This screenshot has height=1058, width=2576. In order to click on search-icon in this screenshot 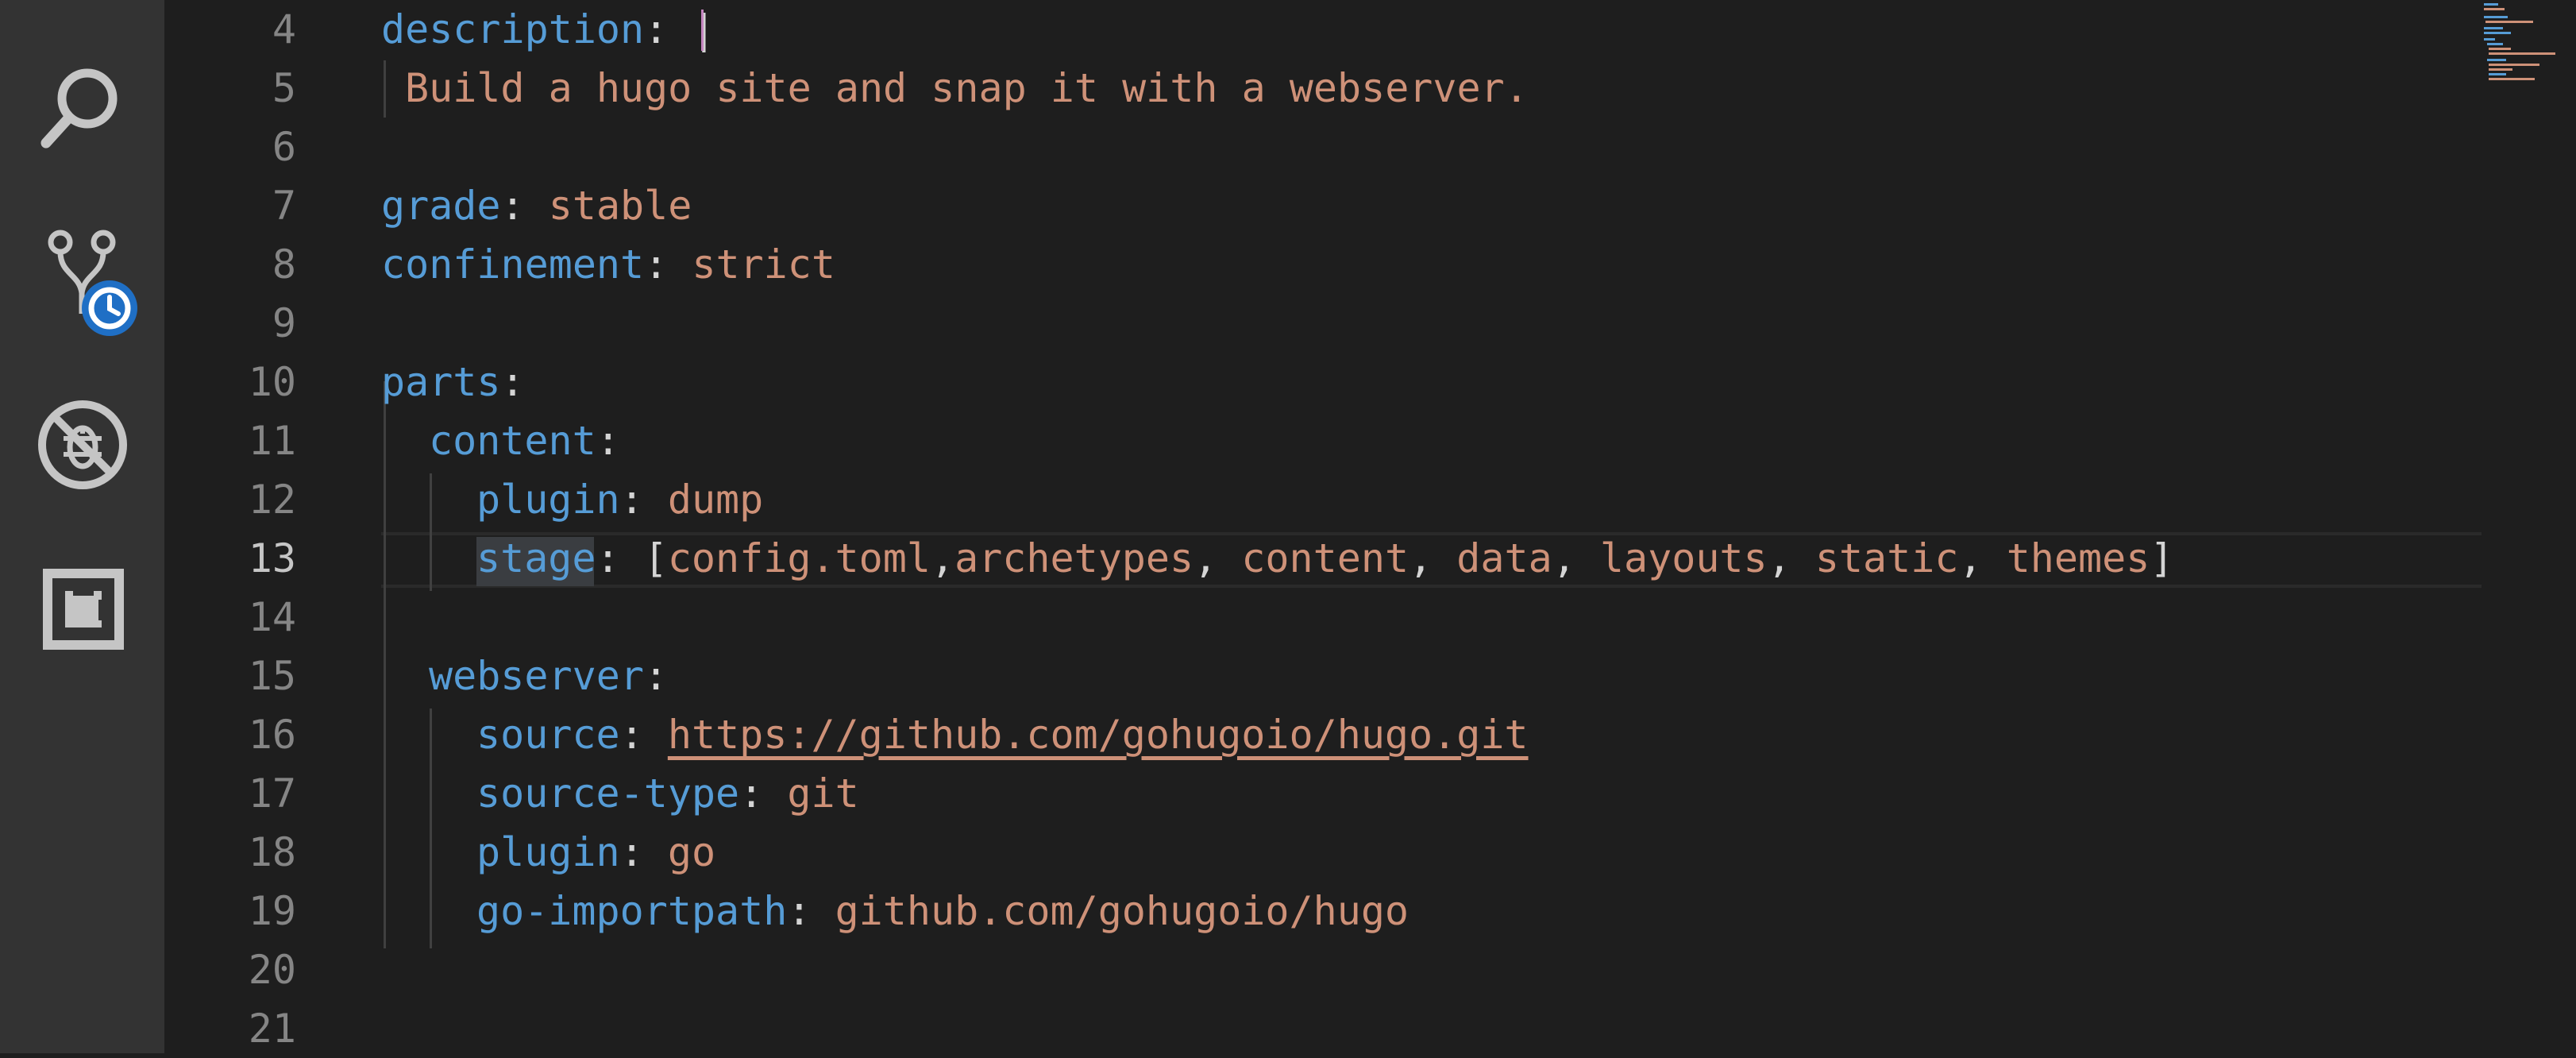, I will do `click(79, 109)`.